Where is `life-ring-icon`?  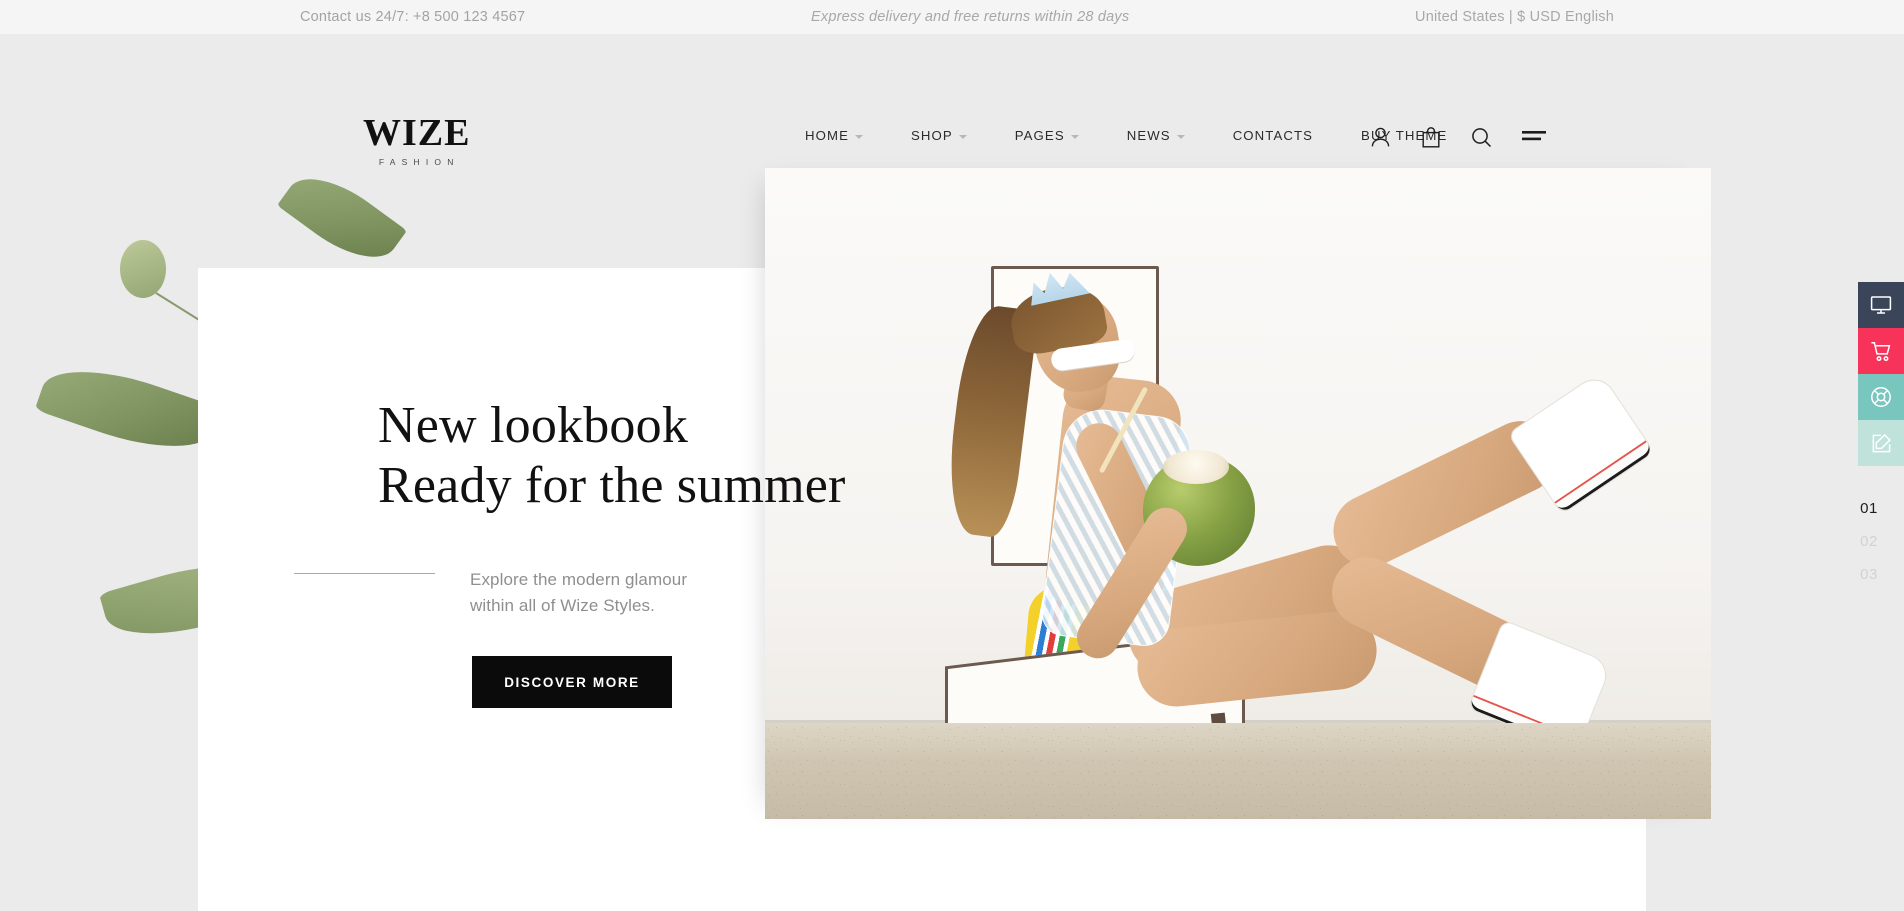 life-ring-icon is located at coordinates (1881, 397).